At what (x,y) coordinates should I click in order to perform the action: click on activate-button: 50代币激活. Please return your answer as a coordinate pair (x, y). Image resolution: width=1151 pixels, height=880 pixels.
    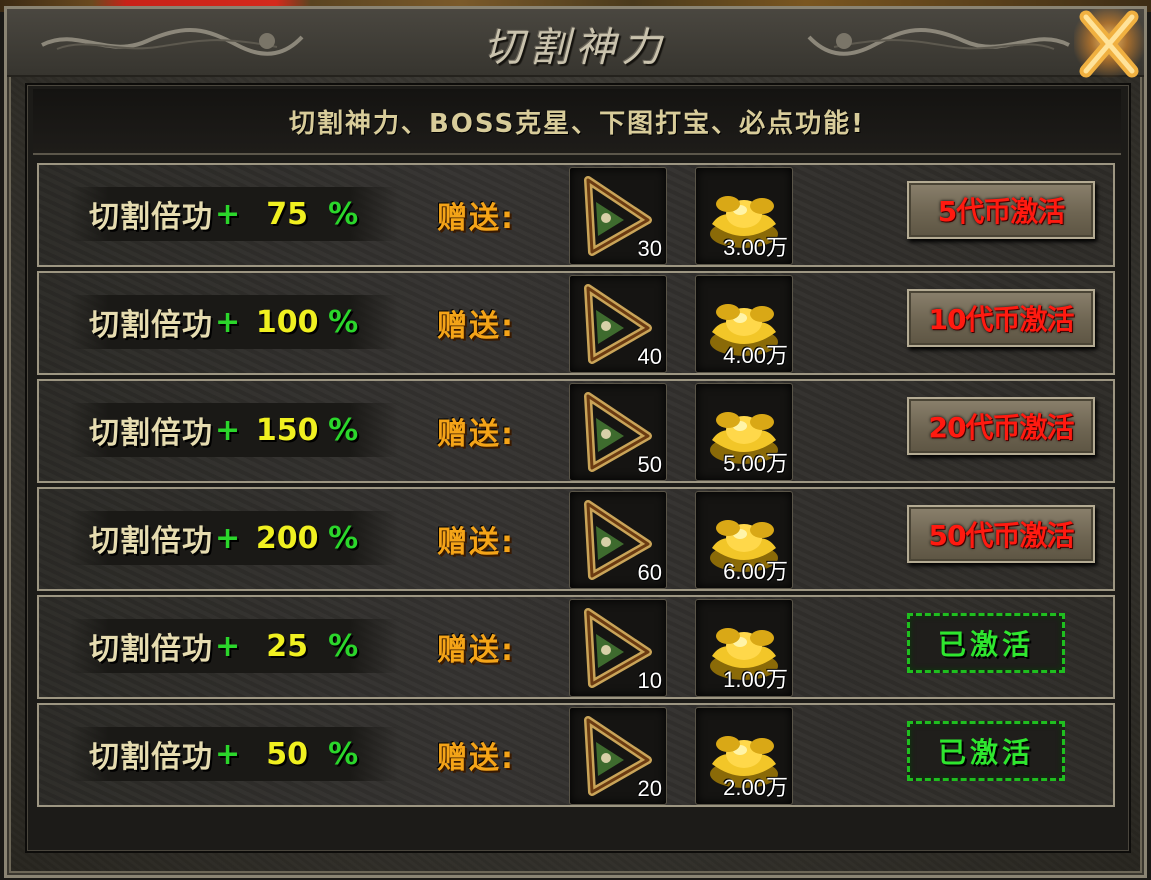
    Looking at the image, I should click on (1001, 534).